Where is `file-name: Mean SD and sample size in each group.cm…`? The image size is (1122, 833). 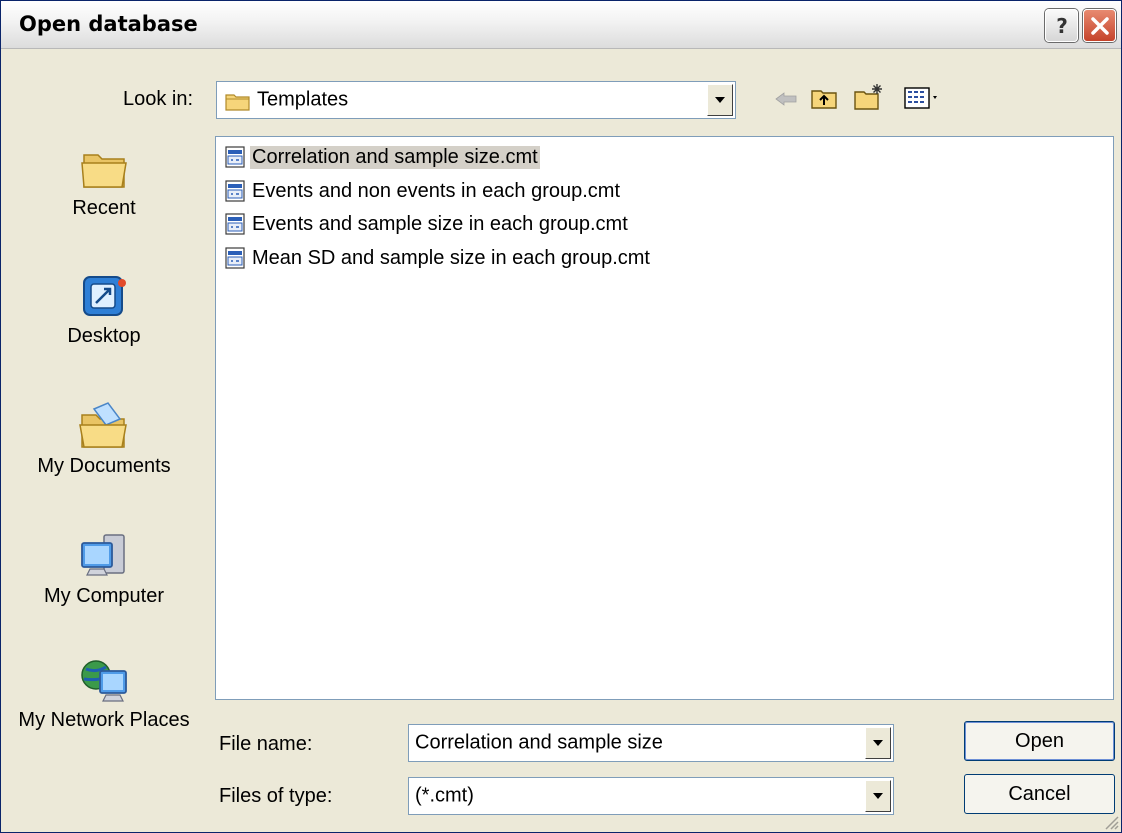 file-name: Mean SD and sample size in each group.cm… is located at coordinates (451, 257).